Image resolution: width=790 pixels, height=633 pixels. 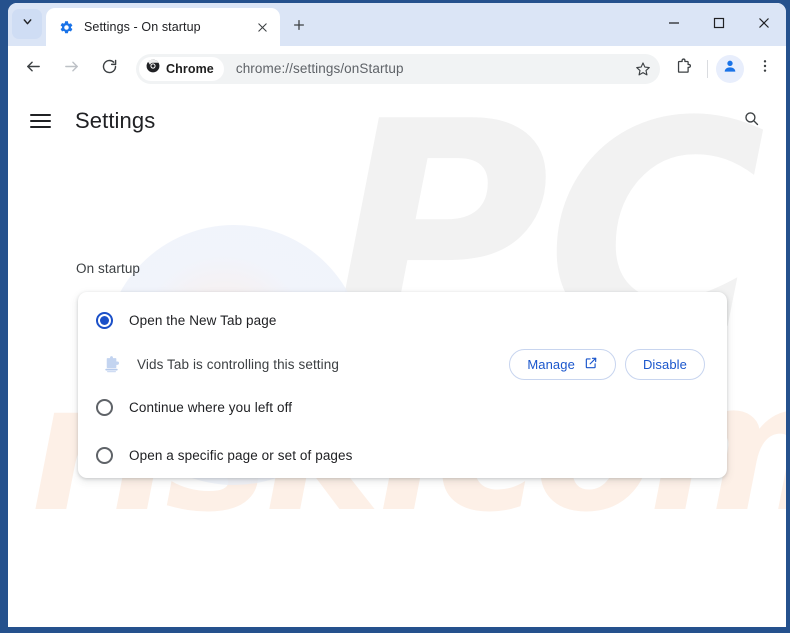 I want to click on startup-option-label: Continue where you left off, so click(x=211, y=407).